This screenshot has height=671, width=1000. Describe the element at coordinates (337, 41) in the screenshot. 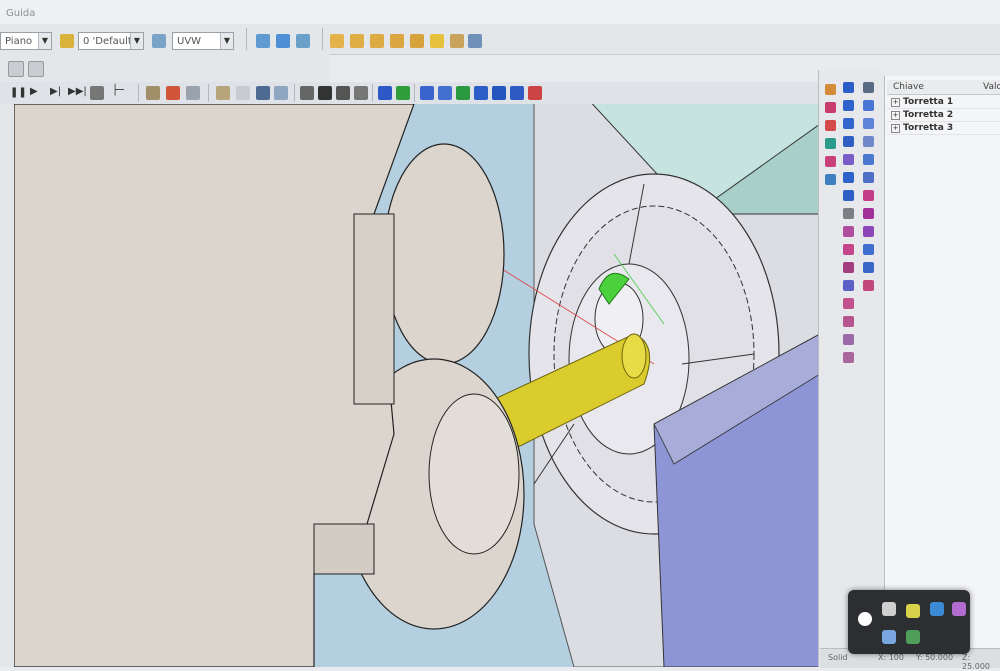

I see `view-front-icon` at that location.